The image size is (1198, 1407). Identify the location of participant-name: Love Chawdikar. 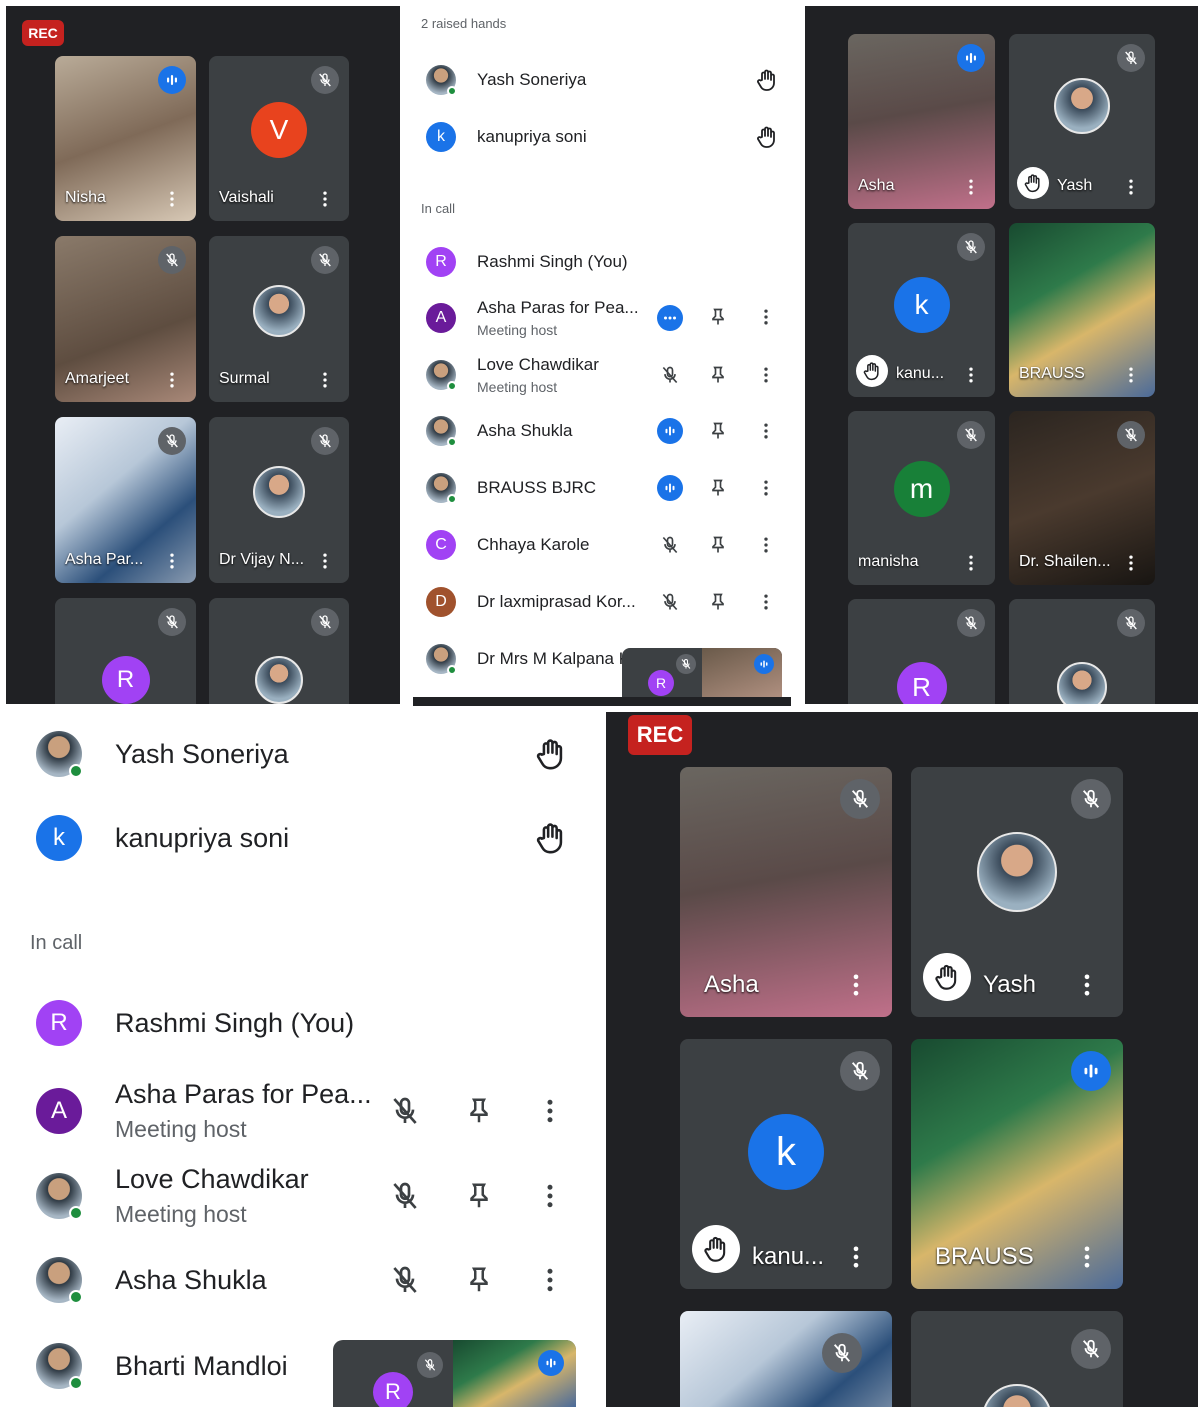
(212, 1179).